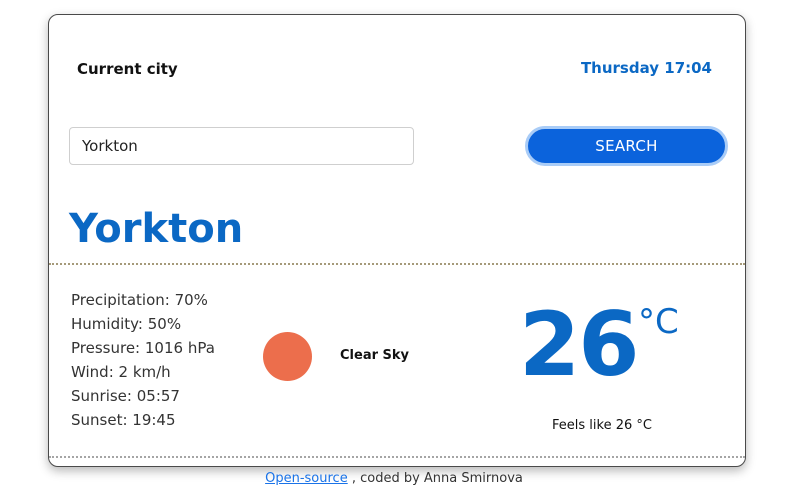 This screenshot has height=495, width=788. Describe the element at coordinates (602, 425) in the screenshot. I see `feels-like-text: Feels like 26 °C` at that location.